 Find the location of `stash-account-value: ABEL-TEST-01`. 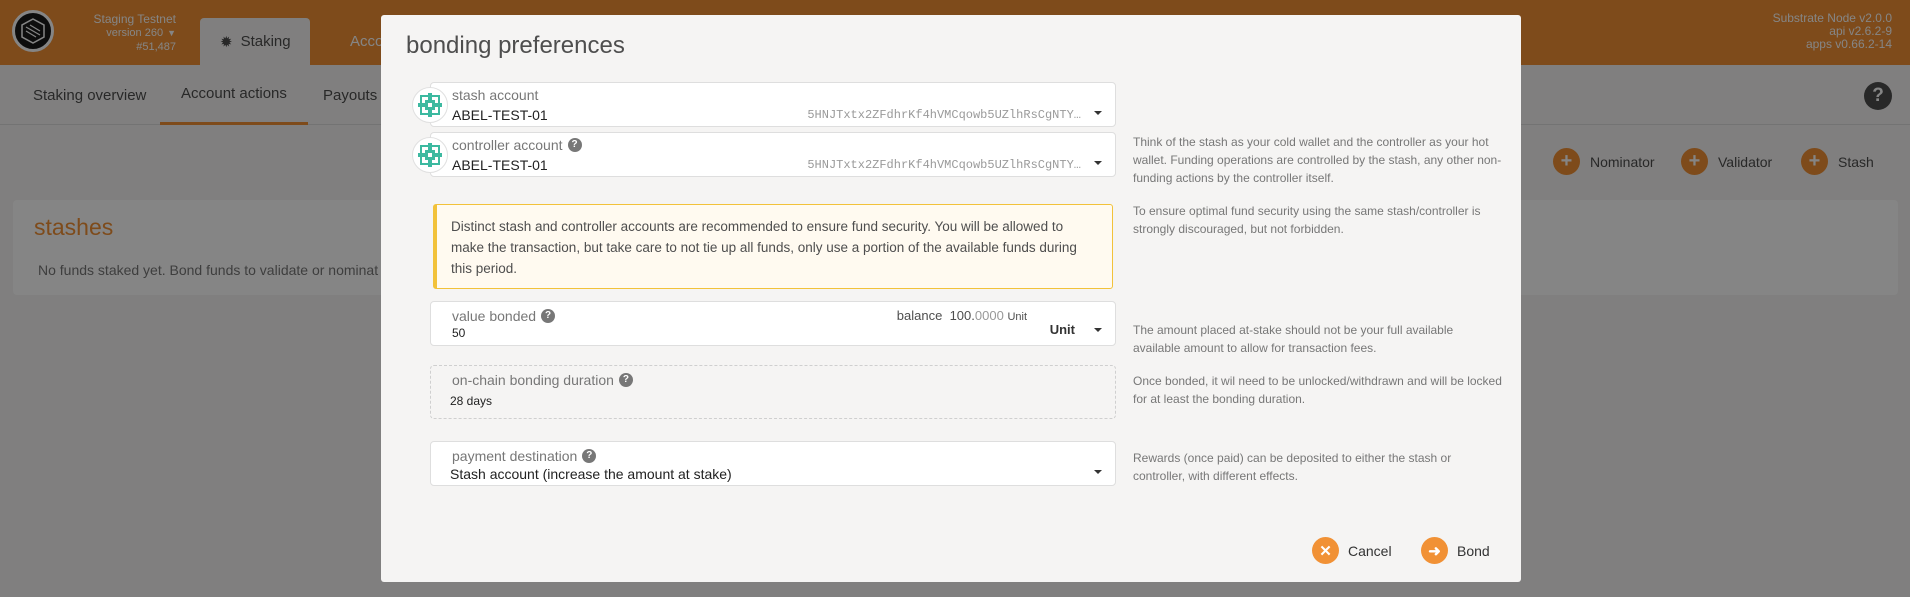

stash-account-value: ABEL-TEST-01 is located at coordinates (500, 115).